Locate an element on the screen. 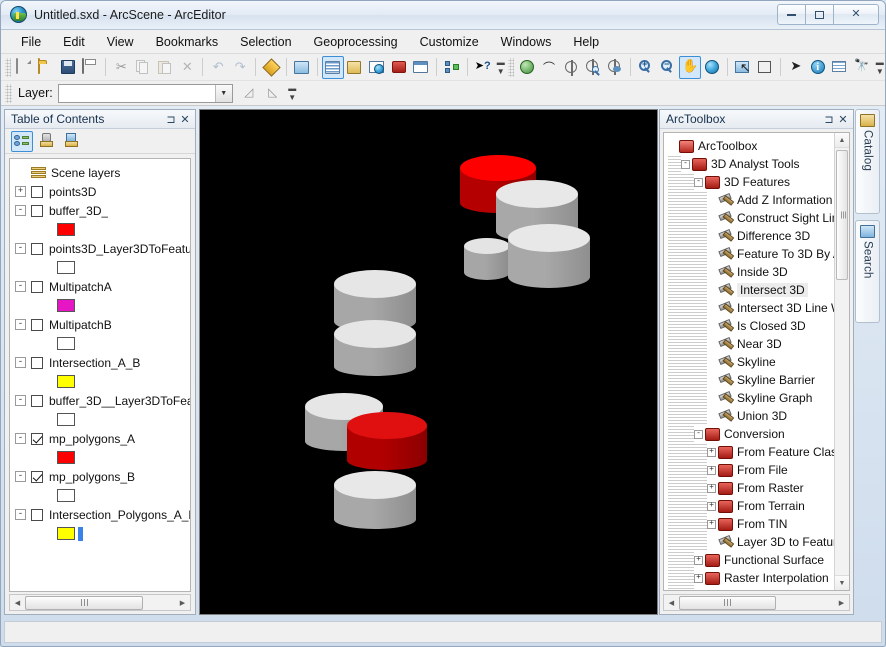 Image resolution: width=886 pixels, height=647 pixels. menu-help: Help is located at coordinates (586, 42).